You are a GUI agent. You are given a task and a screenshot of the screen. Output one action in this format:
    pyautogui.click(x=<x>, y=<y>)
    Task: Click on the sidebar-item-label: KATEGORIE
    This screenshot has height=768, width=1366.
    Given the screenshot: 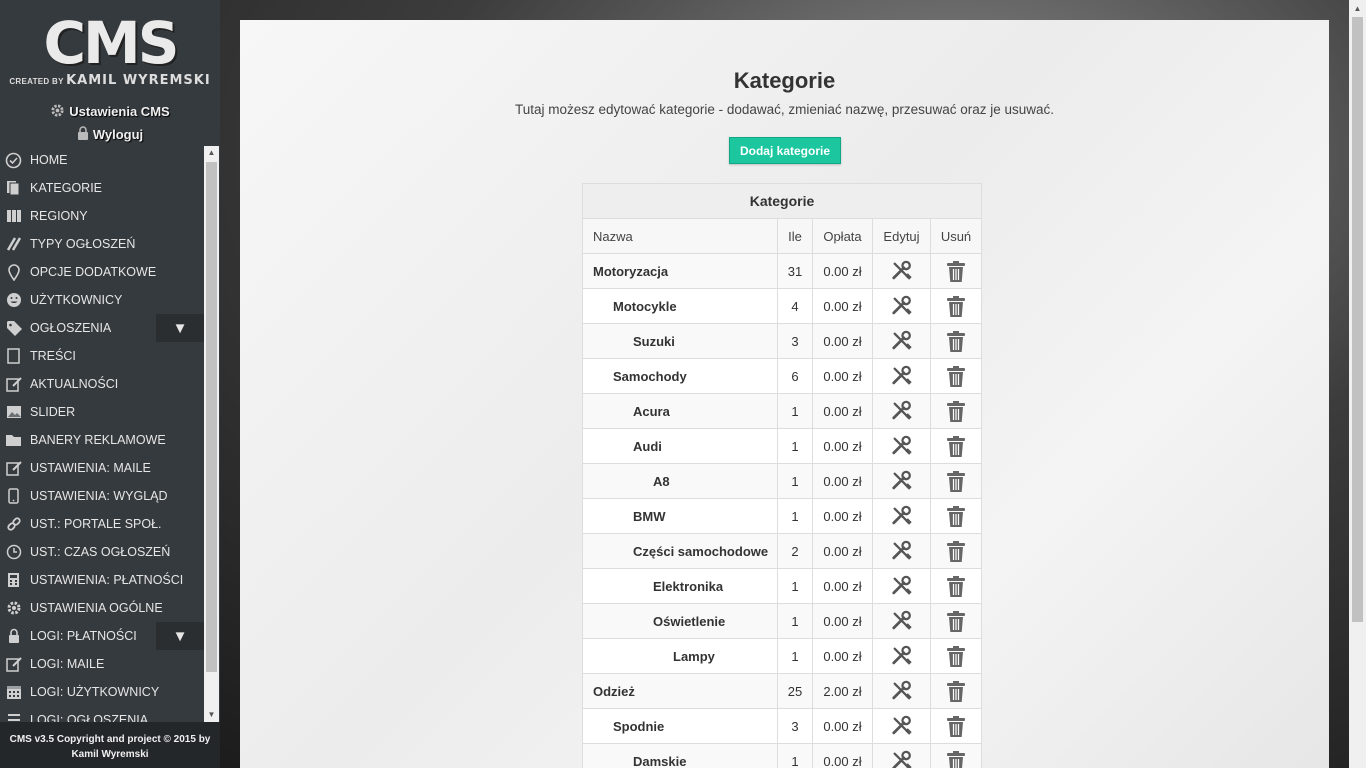 What is the action you would take?
    pyautogui.click(x=66, y=188)
    